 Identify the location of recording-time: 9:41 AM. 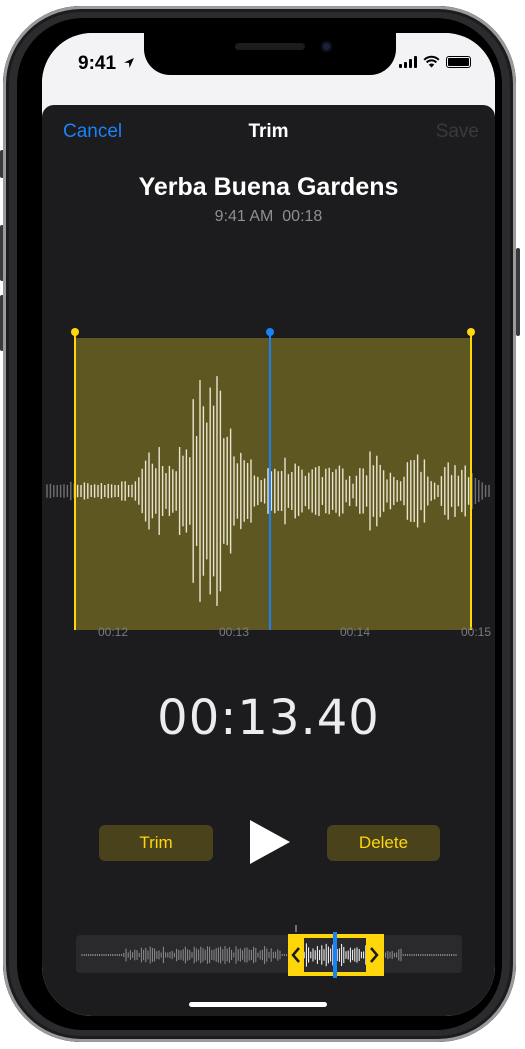
(244, 216).